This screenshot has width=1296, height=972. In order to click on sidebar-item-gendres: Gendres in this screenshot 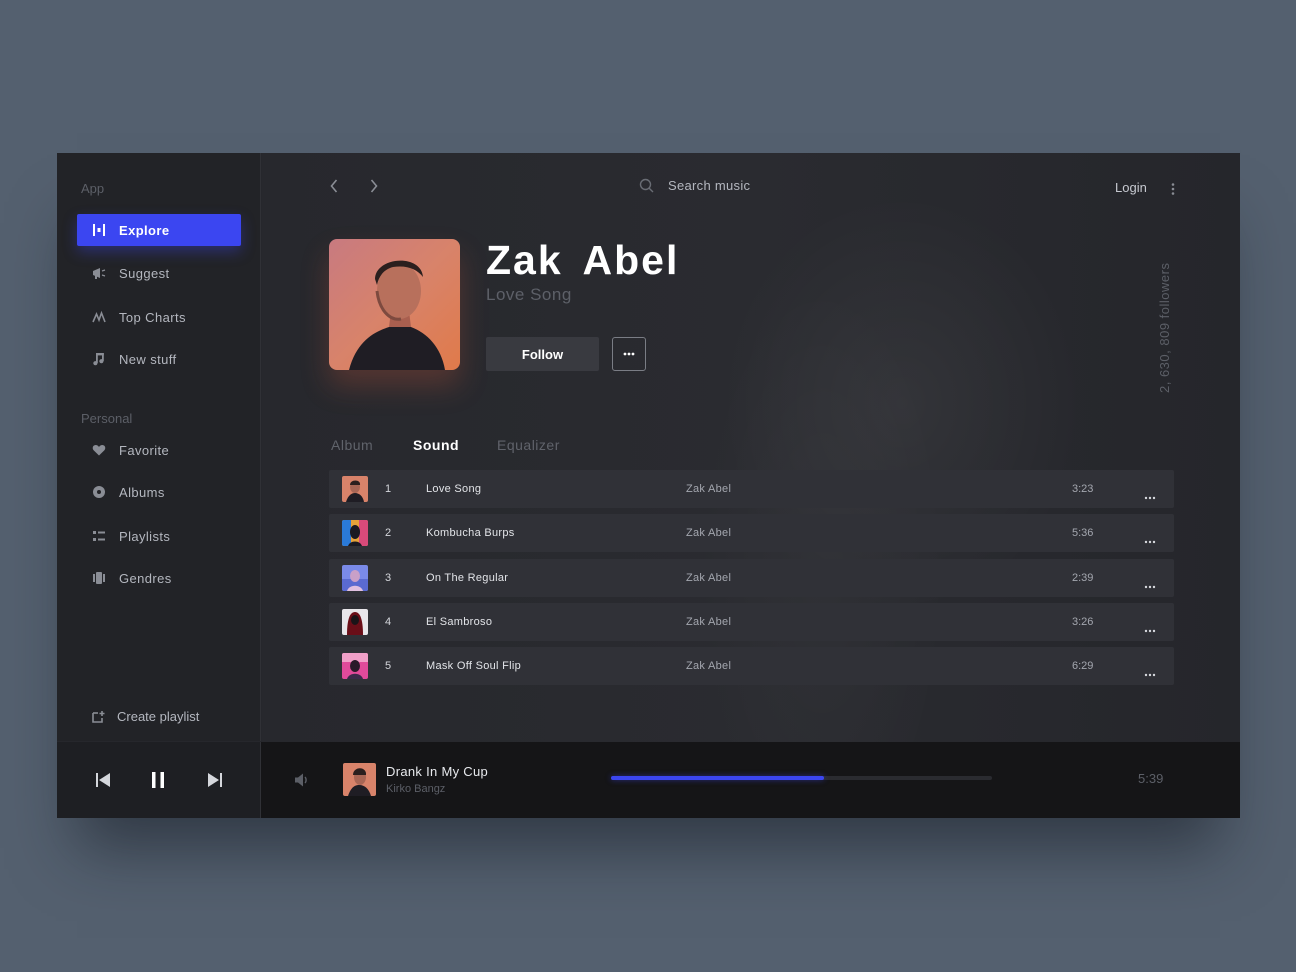, I will do `click(159, 578)`.